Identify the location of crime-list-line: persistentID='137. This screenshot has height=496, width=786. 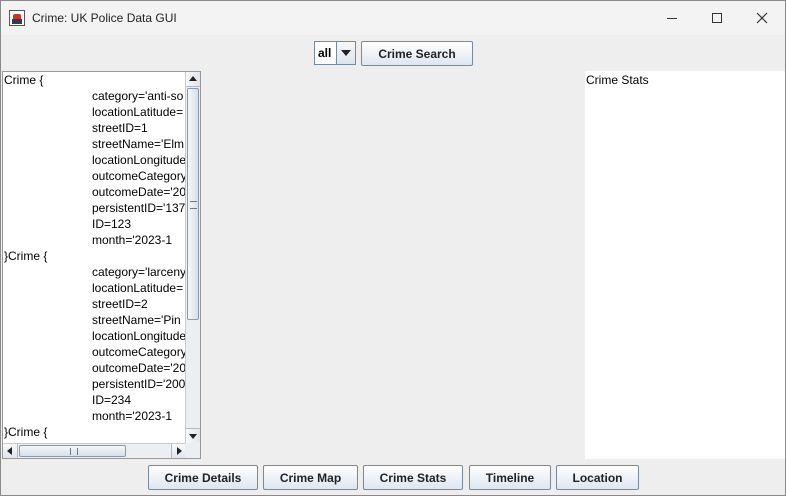
(139, 208).